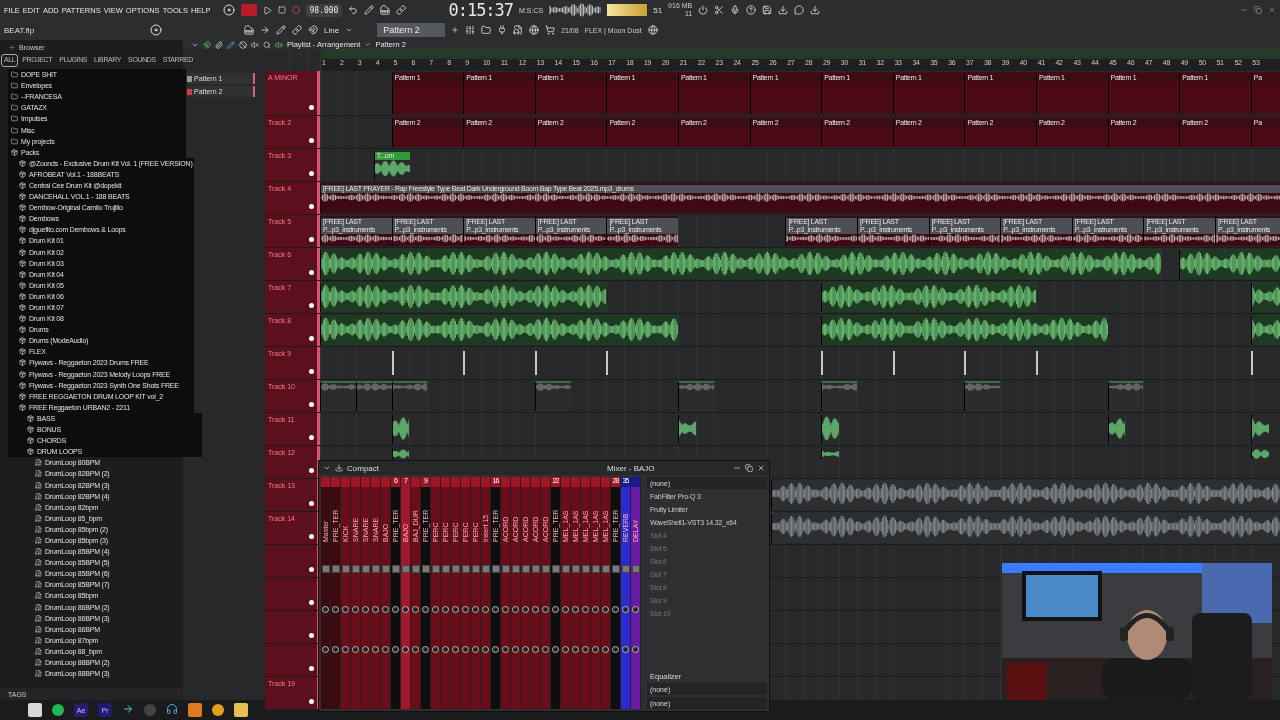 This screenshot has width=1280, height=720. What do you see at coordinates (281, 10) in the screenshot?
I see `stop-icon` at bounding box center [281, 10].